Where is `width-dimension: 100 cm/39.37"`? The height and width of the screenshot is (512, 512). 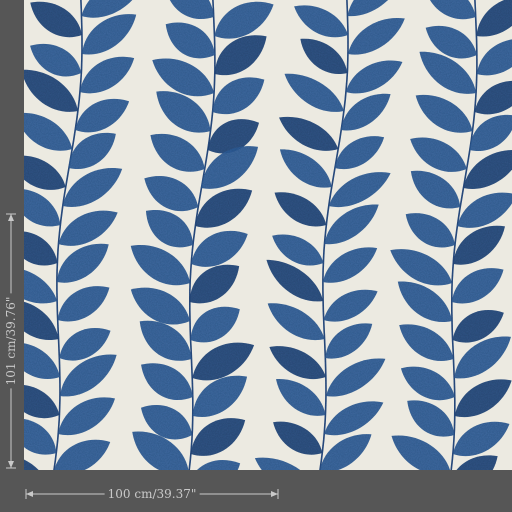
width-dimension: 100 cm/39.37" is located at coordinates (152, 493).